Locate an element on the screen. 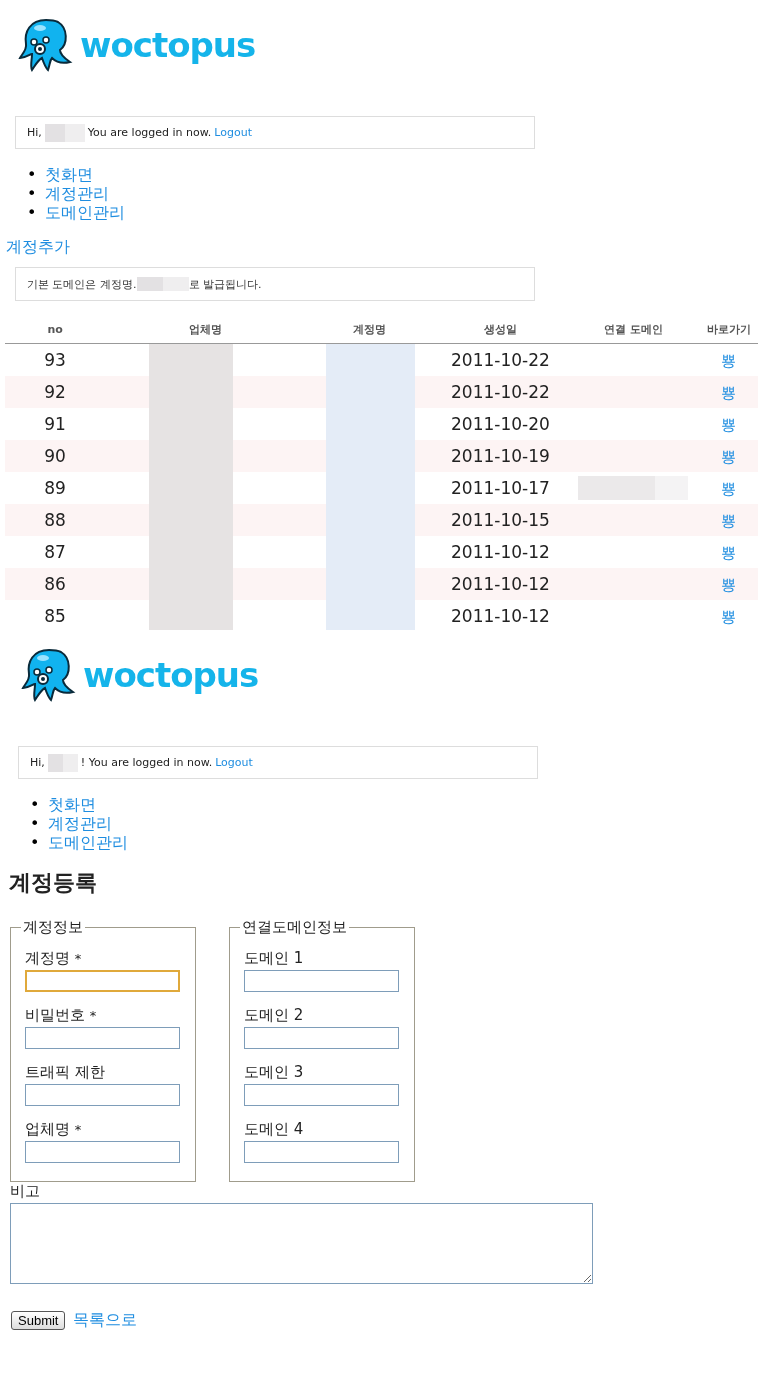 The height and width of the screenshot is (1374, 765). login-message: ! You are logged in now. is located at coordinates (146, 762).